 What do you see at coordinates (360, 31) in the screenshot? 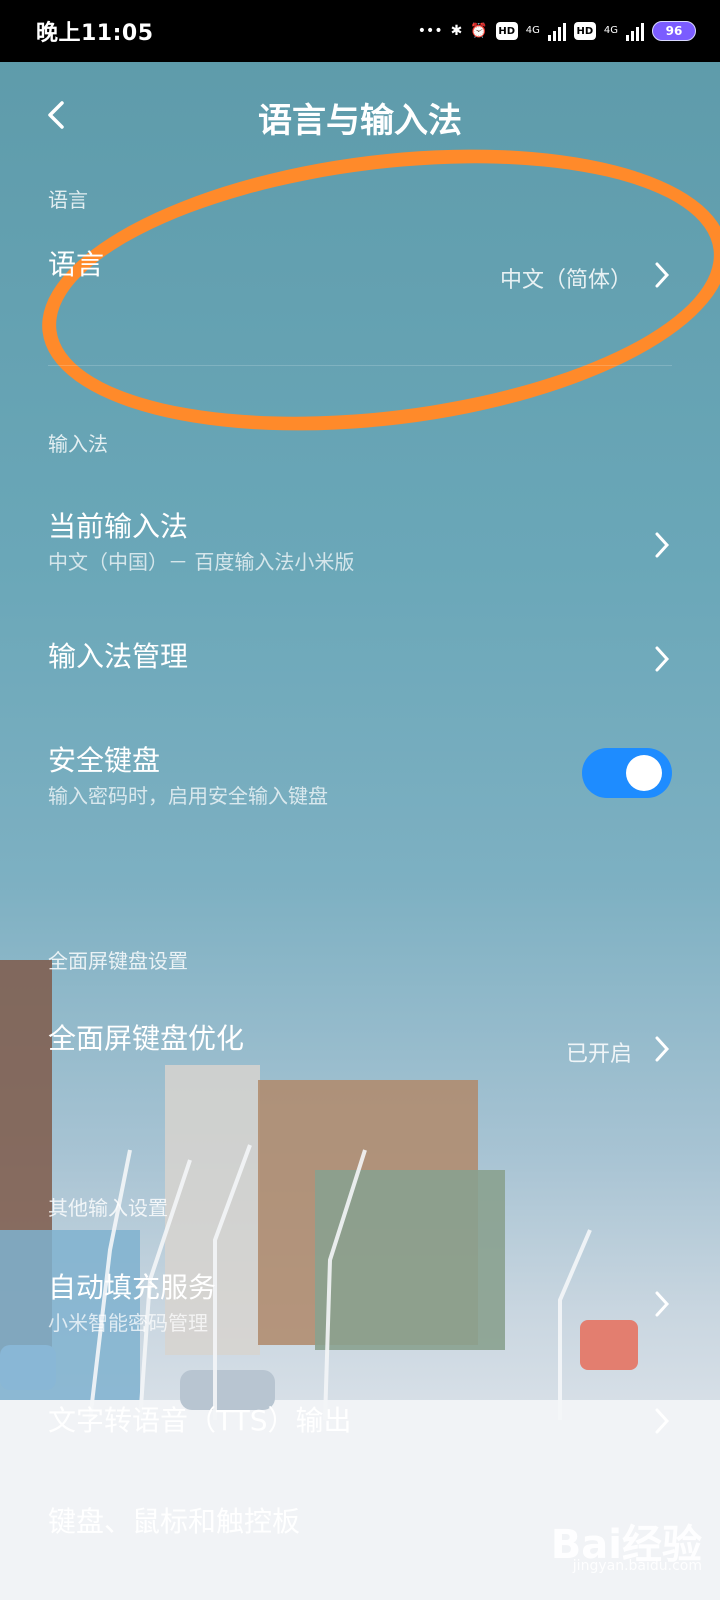
I see `status-bar: 晚上11:05 ••• ✱ ⏰ HD 4G HD 4G 96` at bounding box center [360, 31].